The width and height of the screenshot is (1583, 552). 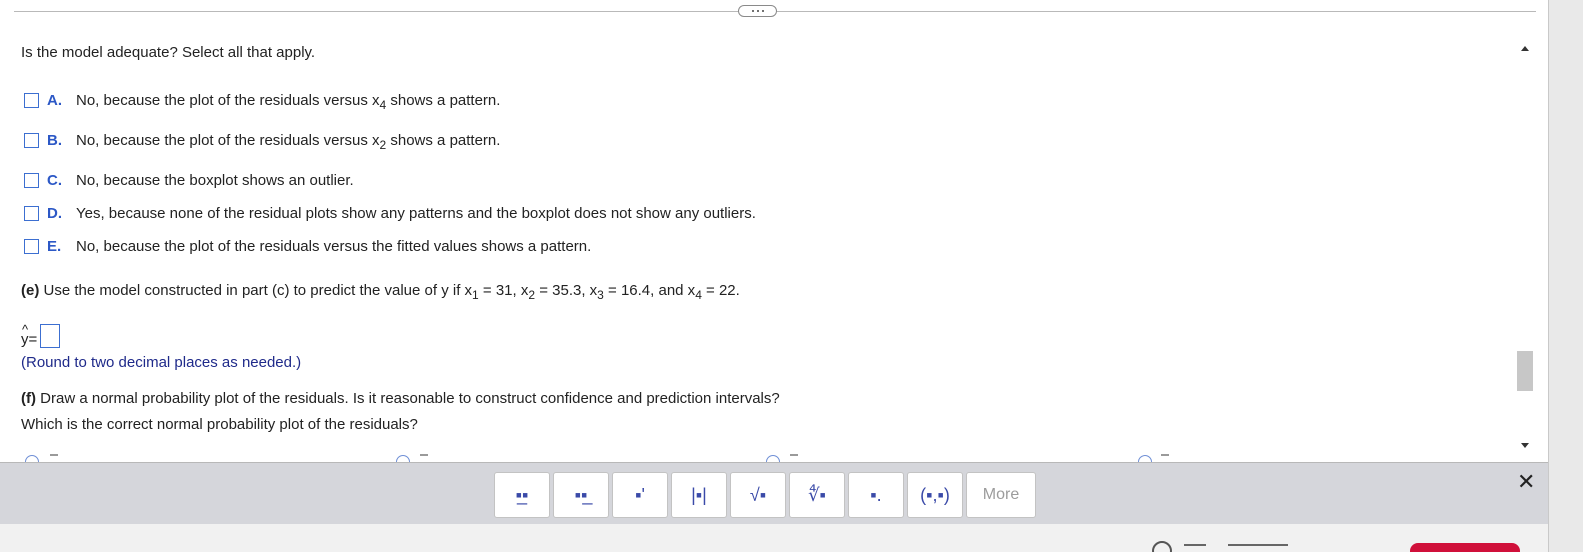 I want to click on fraction-button: ▪̲▪, so click(x=522, y=495).